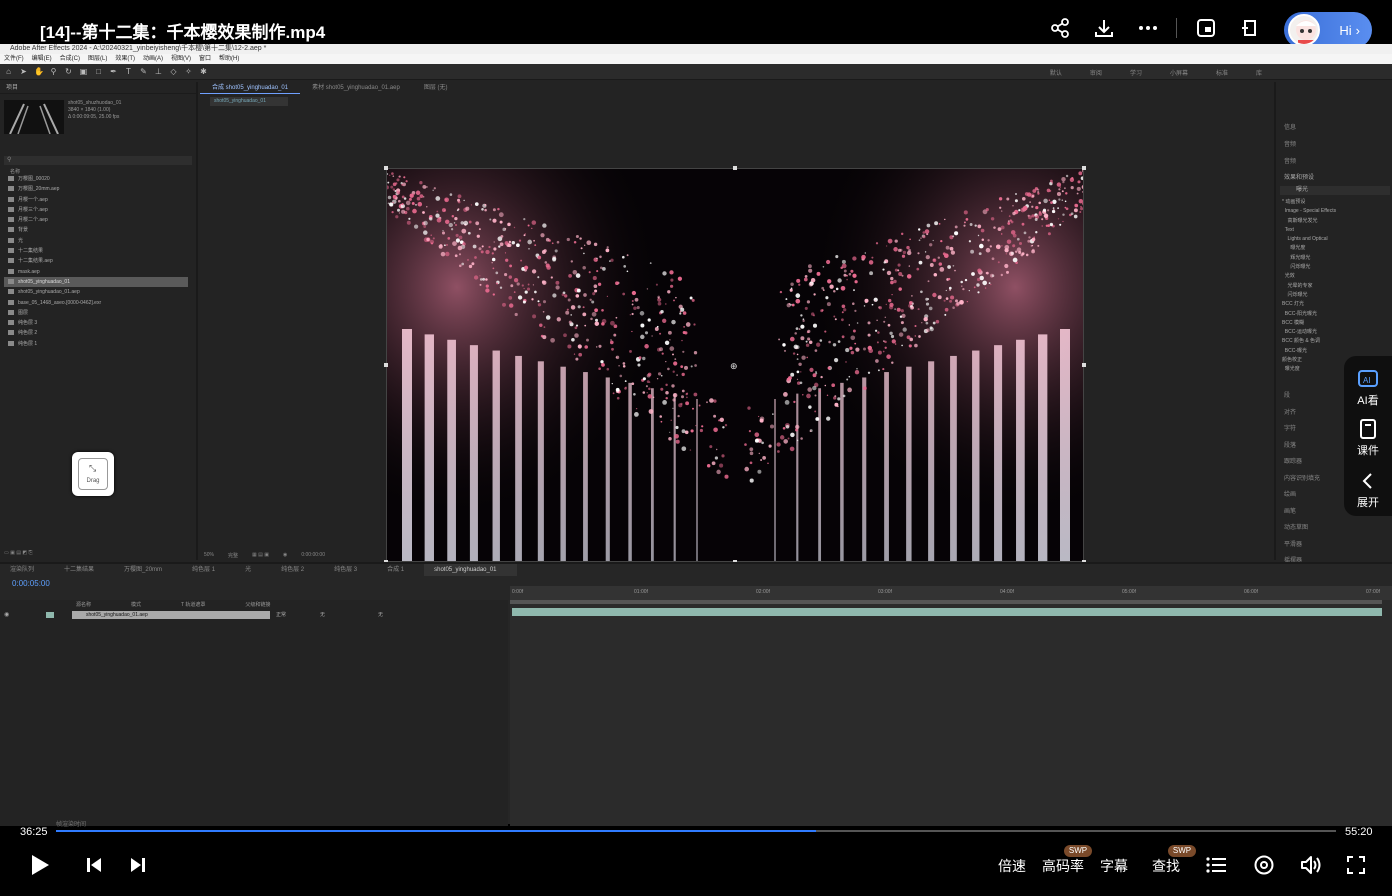 The image size is (1392, 896). I want to click on hi-assistant-button: Hi ›, so click(1328, 30).